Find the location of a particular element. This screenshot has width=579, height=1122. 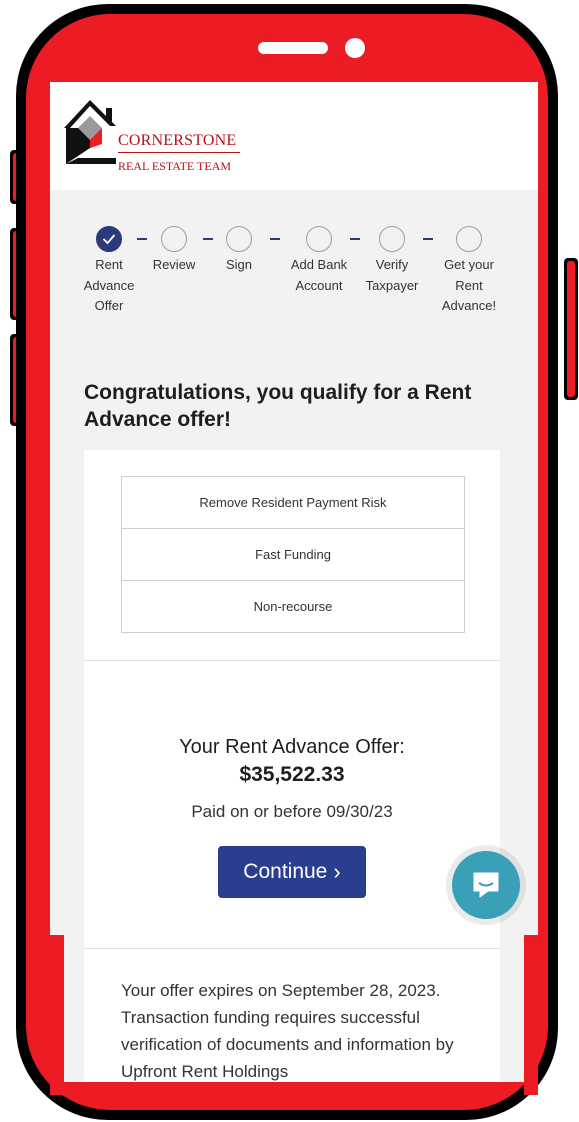

step-complete-icon is located at coordinates (109, 239).